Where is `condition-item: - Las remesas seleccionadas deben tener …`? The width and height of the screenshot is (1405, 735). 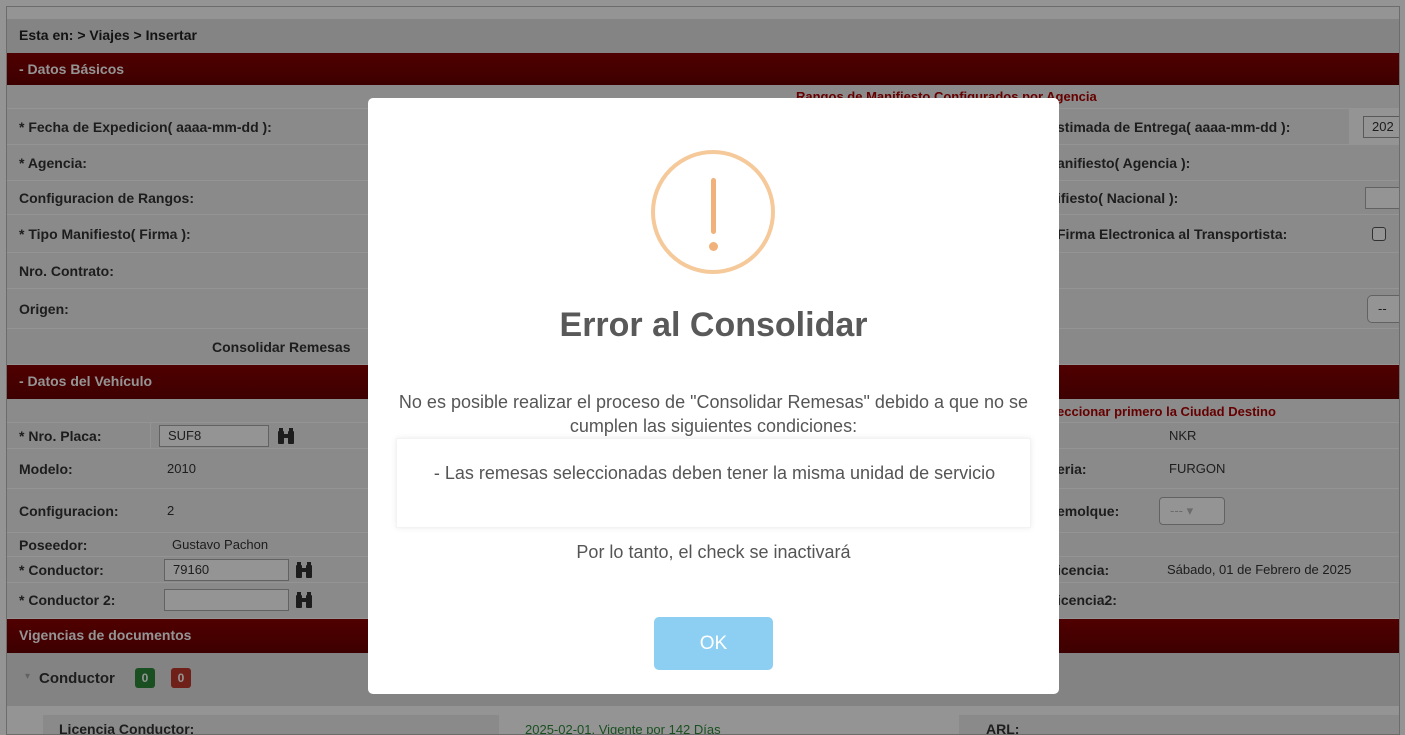
condition-item: - Las remesas seleccionadas deben tener … is located at coordinates (714, 473).